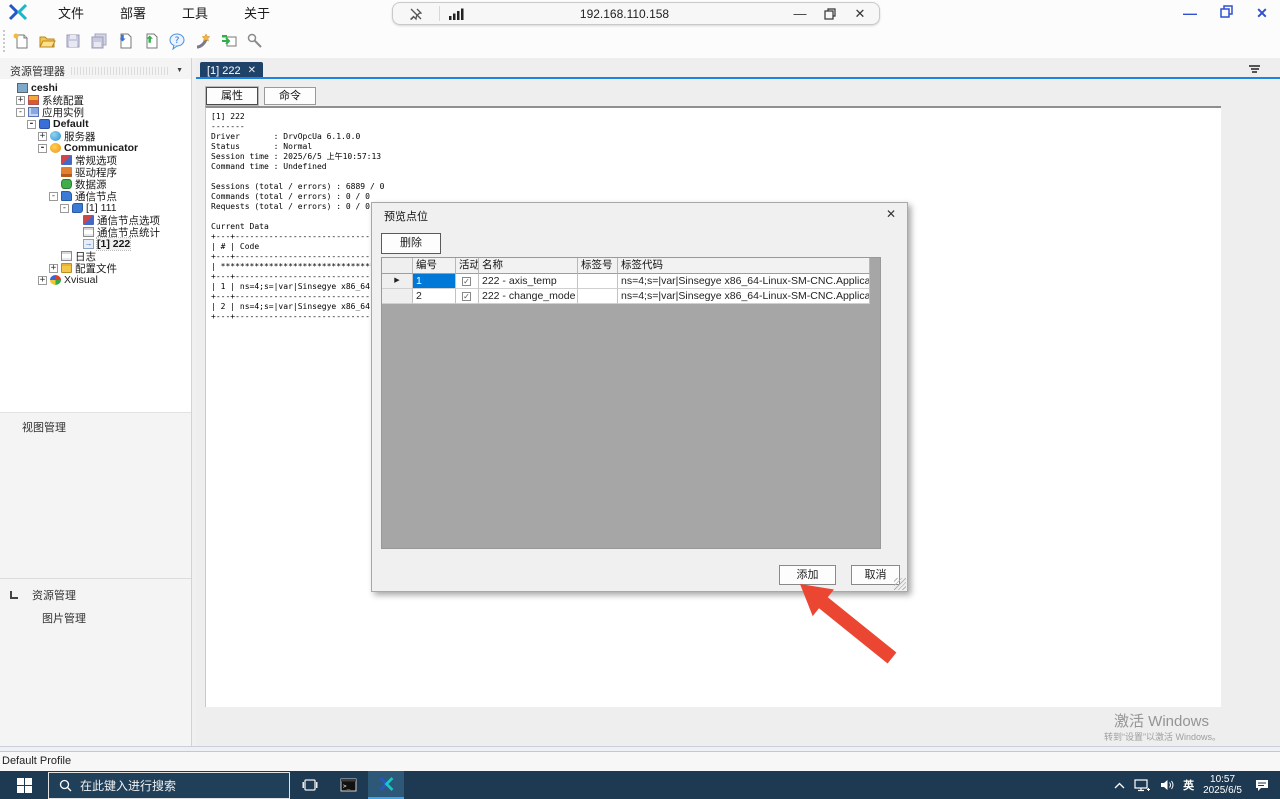 This screenshot has width=1280, height=799. I want to click on tree-item: 通信节点统计, so click(95, 232).